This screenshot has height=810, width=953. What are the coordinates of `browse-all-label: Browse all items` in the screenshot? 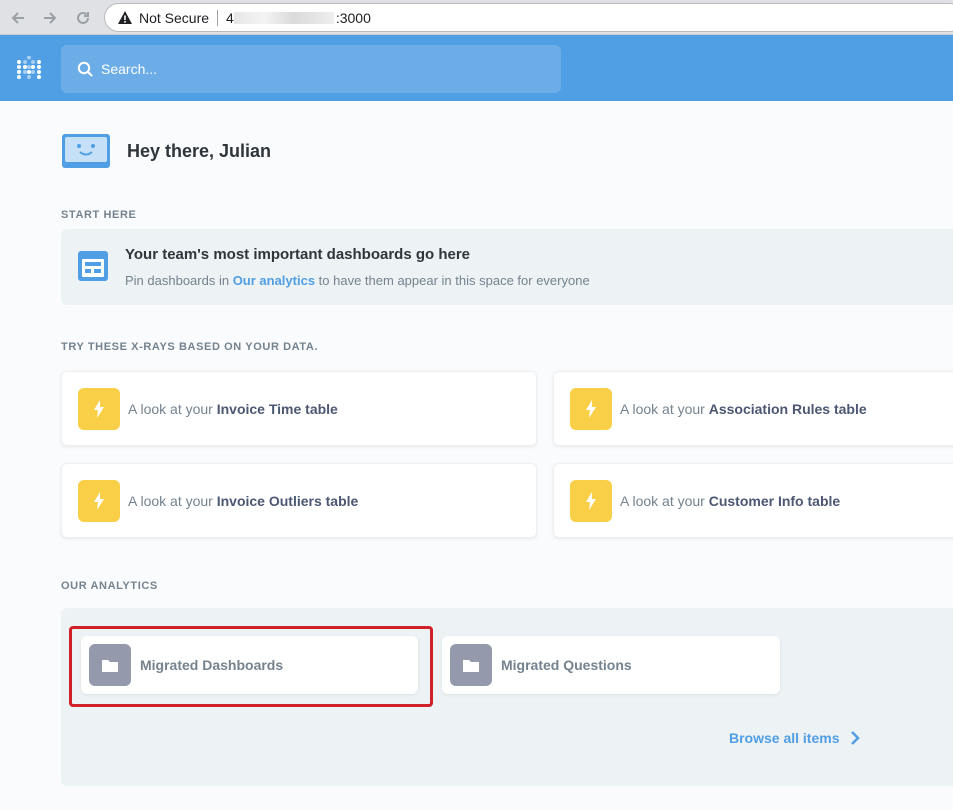 It's located at (784, 738).